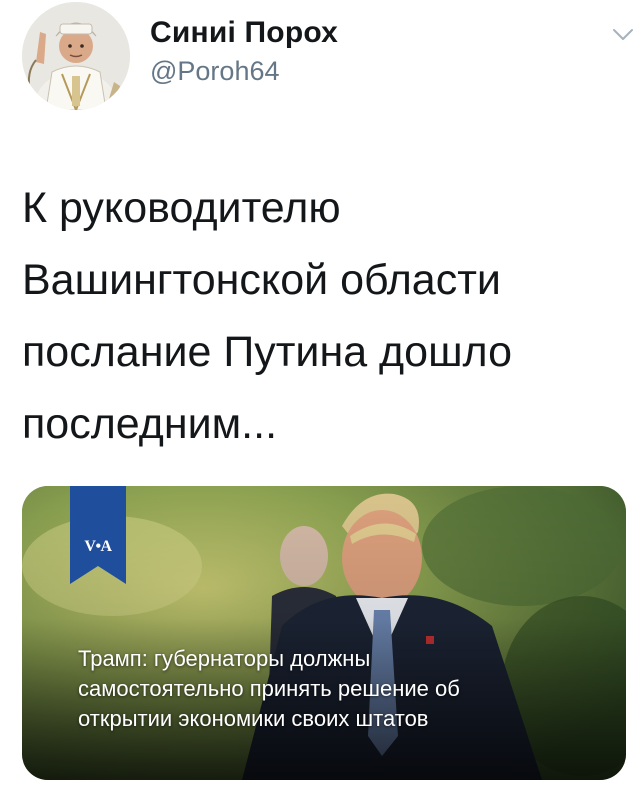 The width and height of the screenshot is (643, 788). I want to click on tweet-header: Синиі Порох @Poroh64, so click(327, 58).